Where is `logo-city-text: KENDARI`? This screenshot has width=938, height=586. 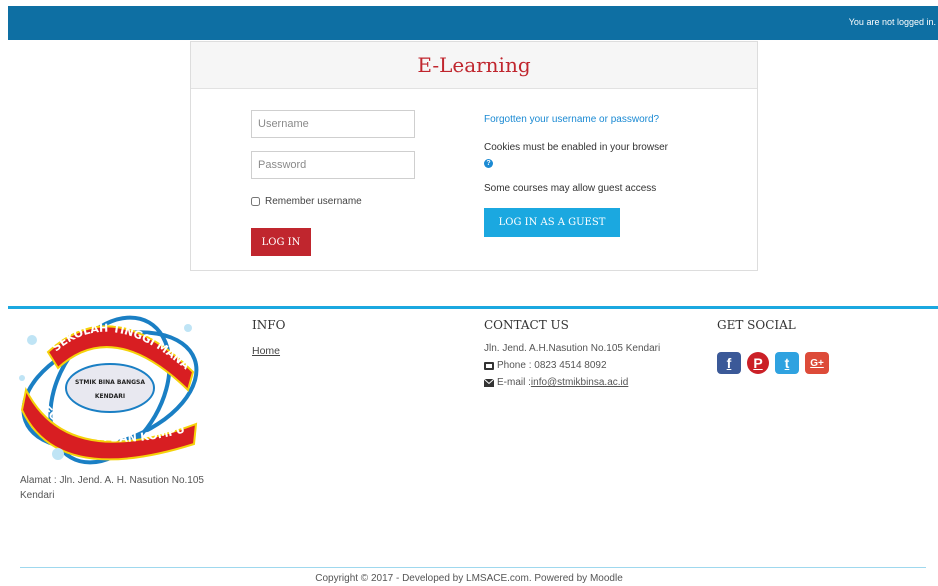 logo-city-text: KENDARI is located at coordinates (110, 396).